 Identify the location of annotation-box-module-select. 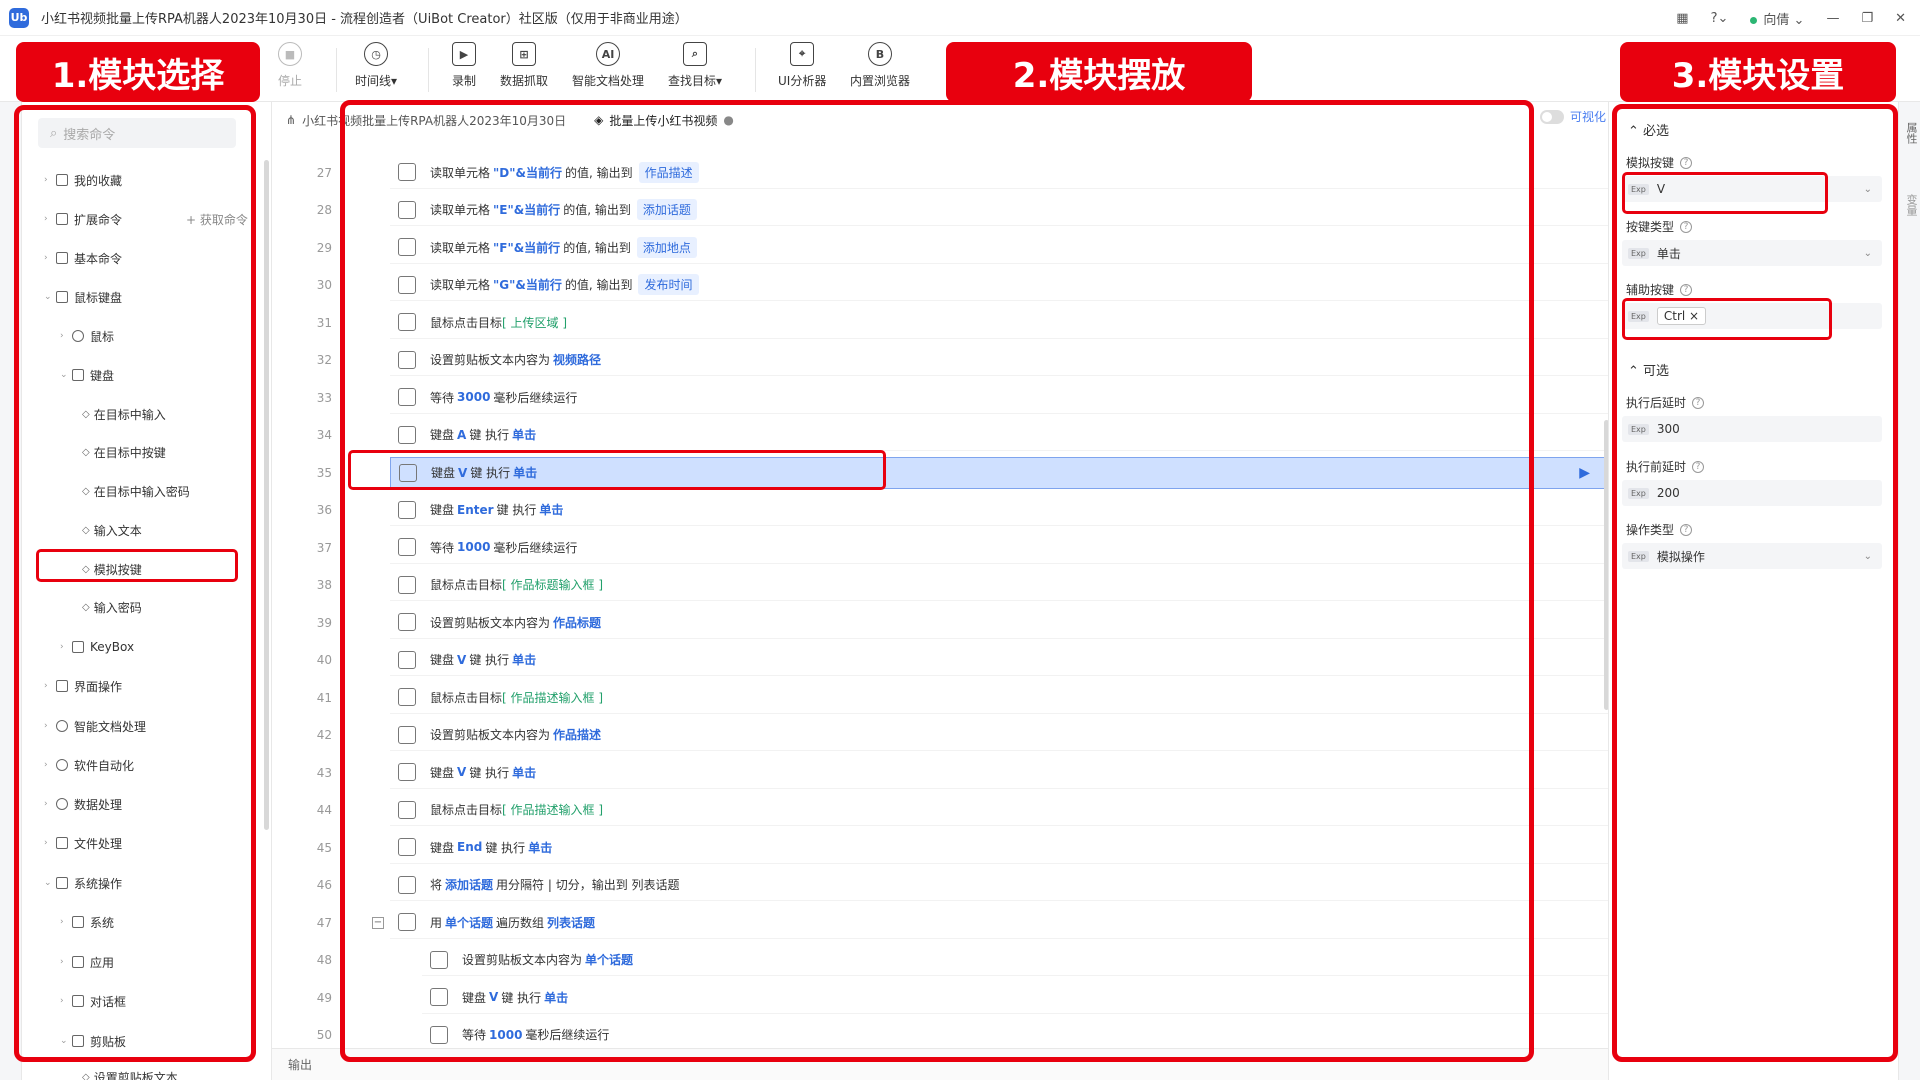
(135, 583).